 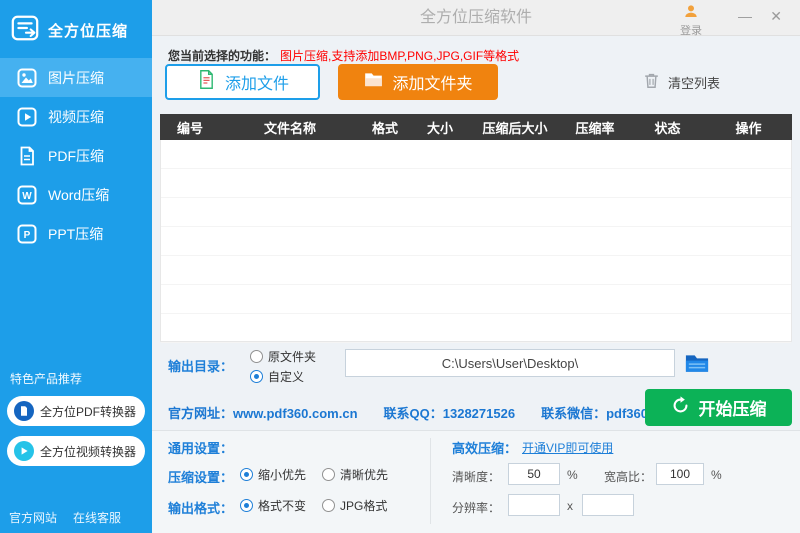 What do you see at coordinates (201, 477) in the screenshot?
I see `compress-setting-label: 压缩设置：` at bounding box center [201, 477].